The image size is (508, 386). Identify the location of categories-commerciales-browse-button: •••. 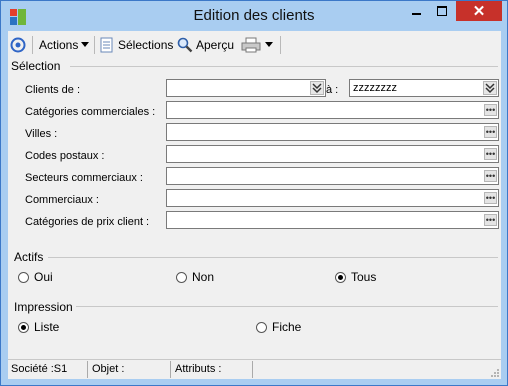
(490, 110).